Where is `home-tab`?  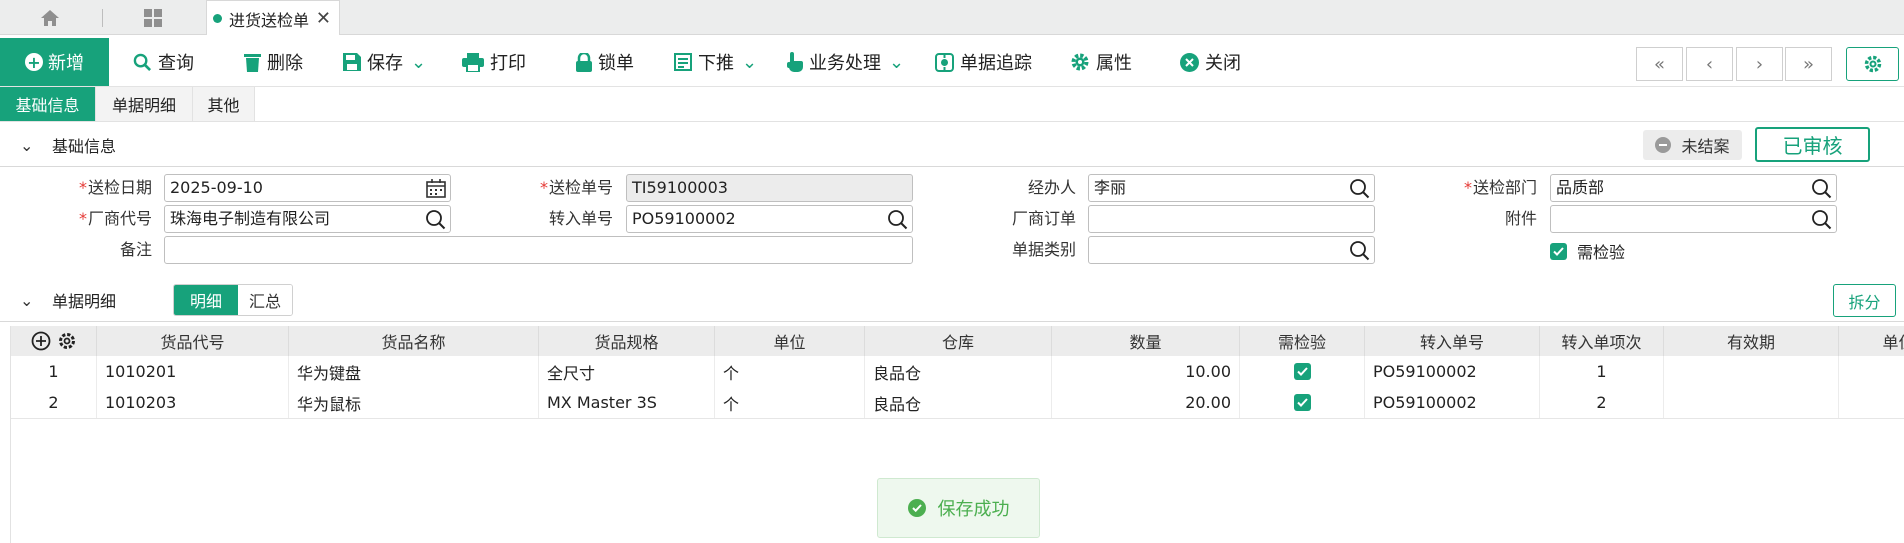
home-tab is located at coordinates (50, 17).